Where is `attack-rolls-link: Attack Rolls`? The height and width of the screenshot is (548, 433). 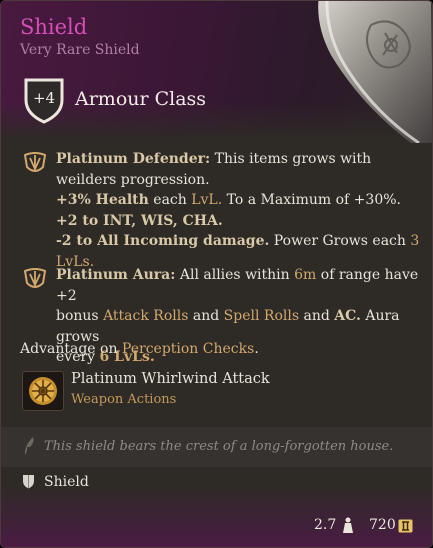 attack-rolls-link: Attack Rolls is located at coordinates (145, 316).